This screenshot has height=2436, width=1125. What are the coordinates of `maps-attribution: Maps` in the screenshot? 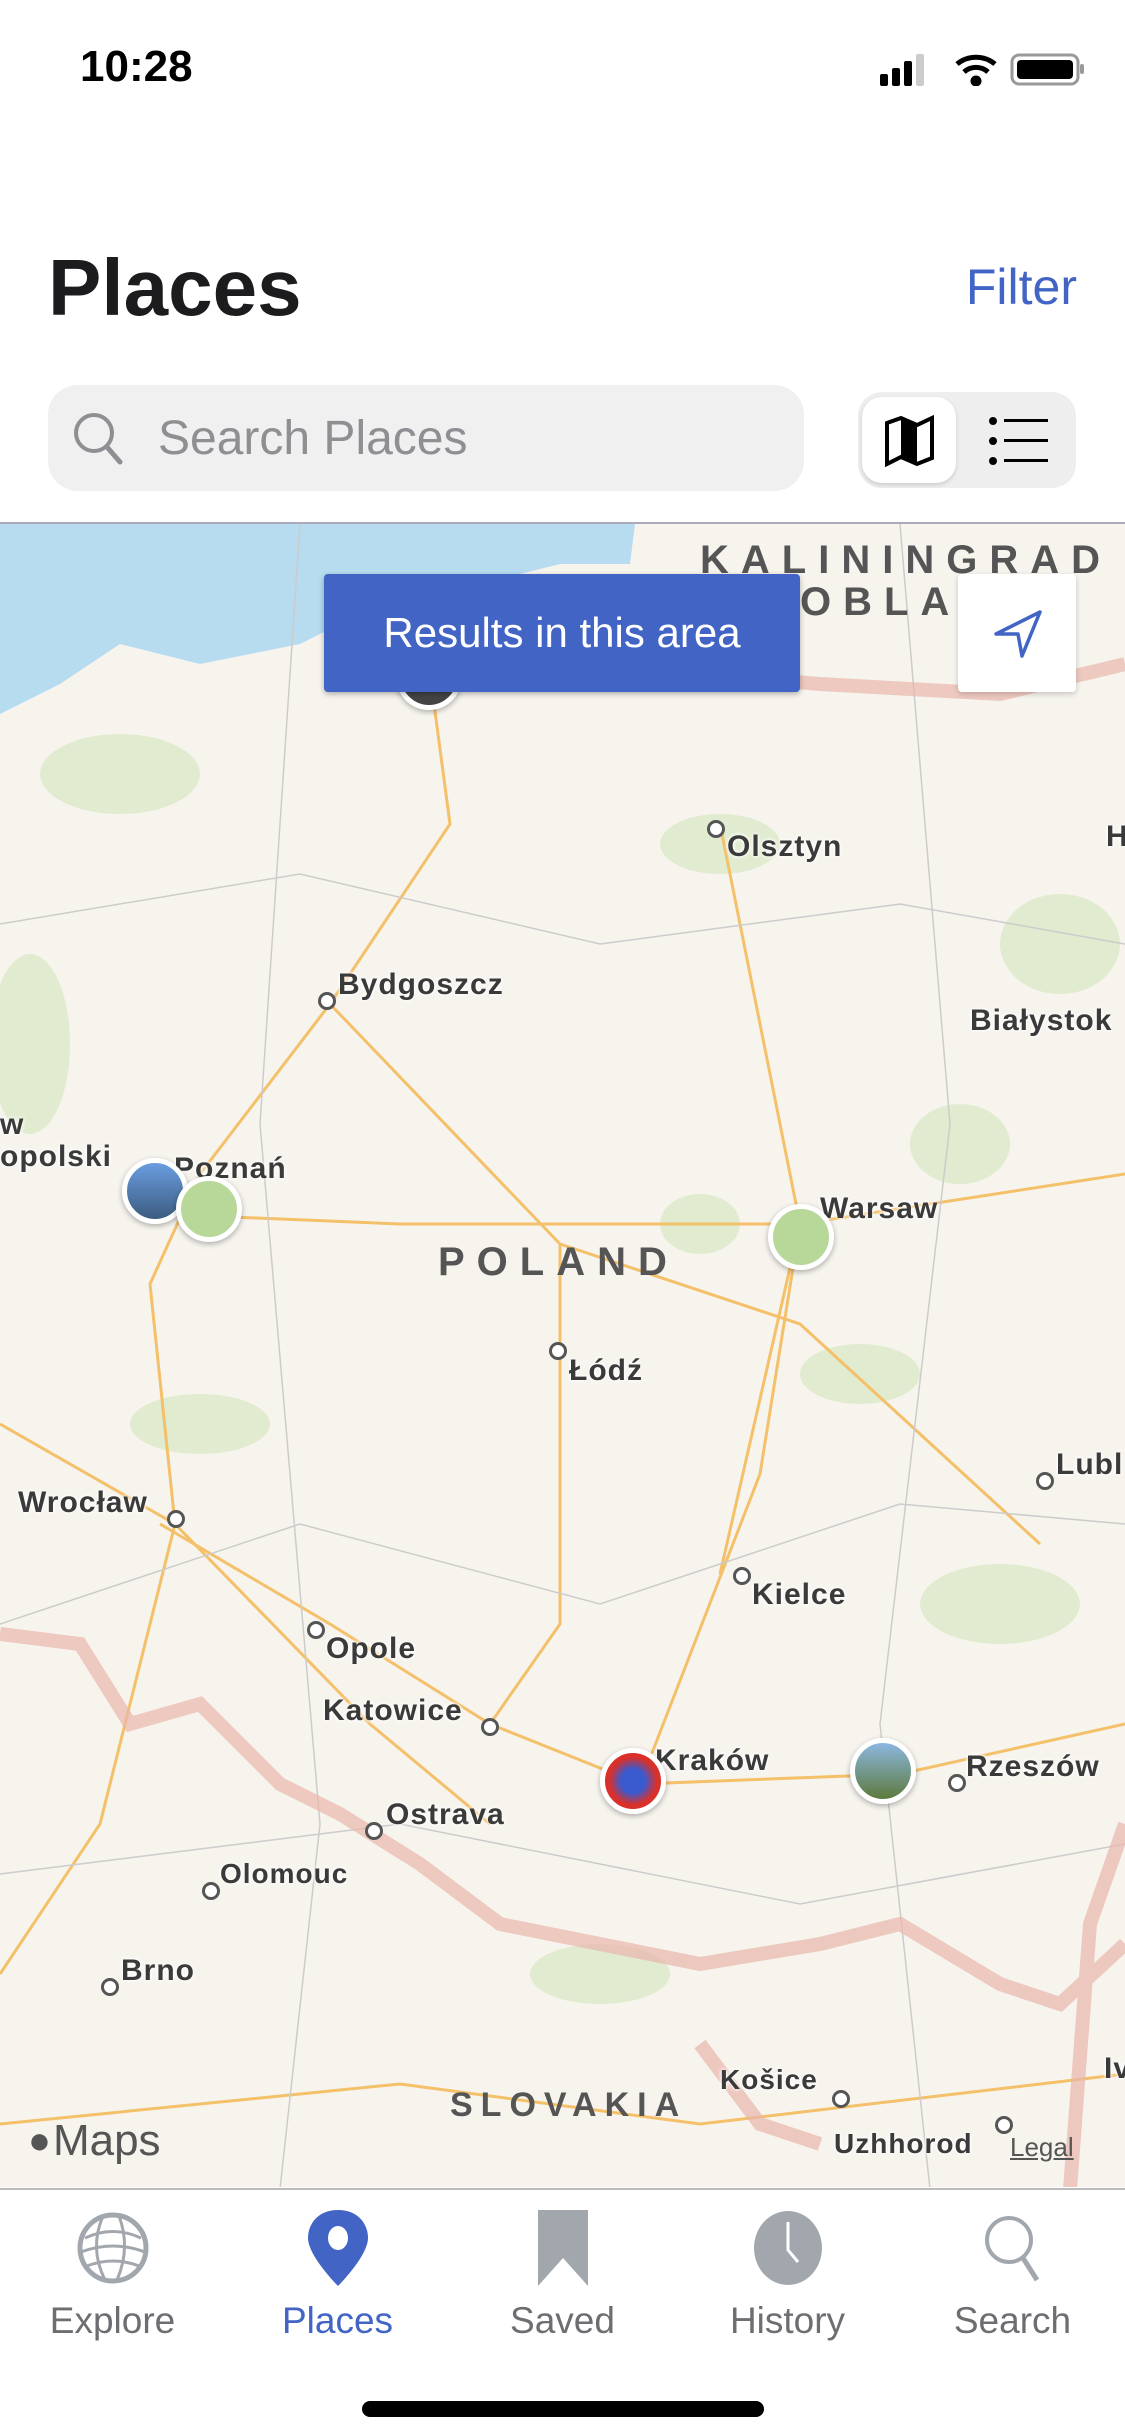 It's located at (106, 2140).